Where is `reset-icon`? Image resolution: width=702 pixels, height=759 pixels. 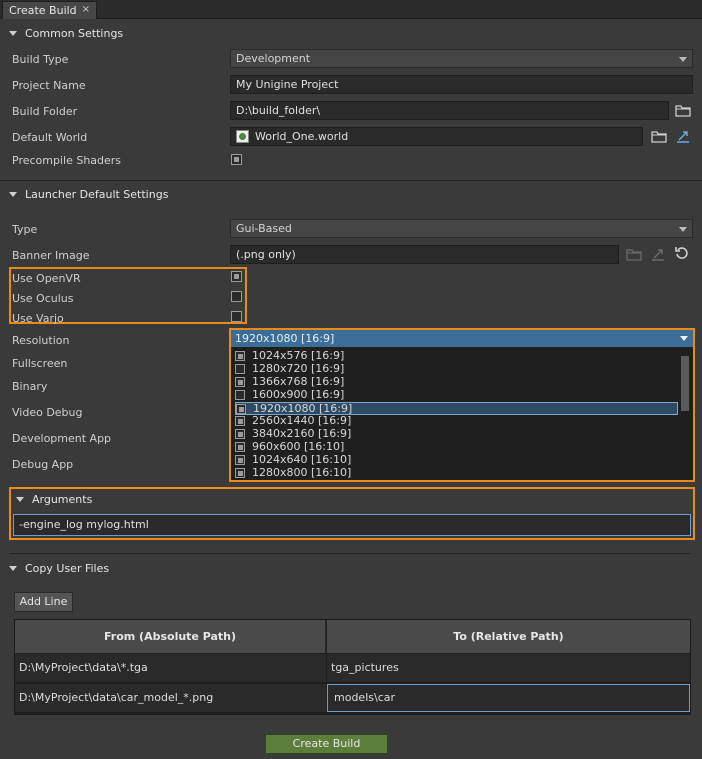 reset-icon is located at coordinates (682, 253).